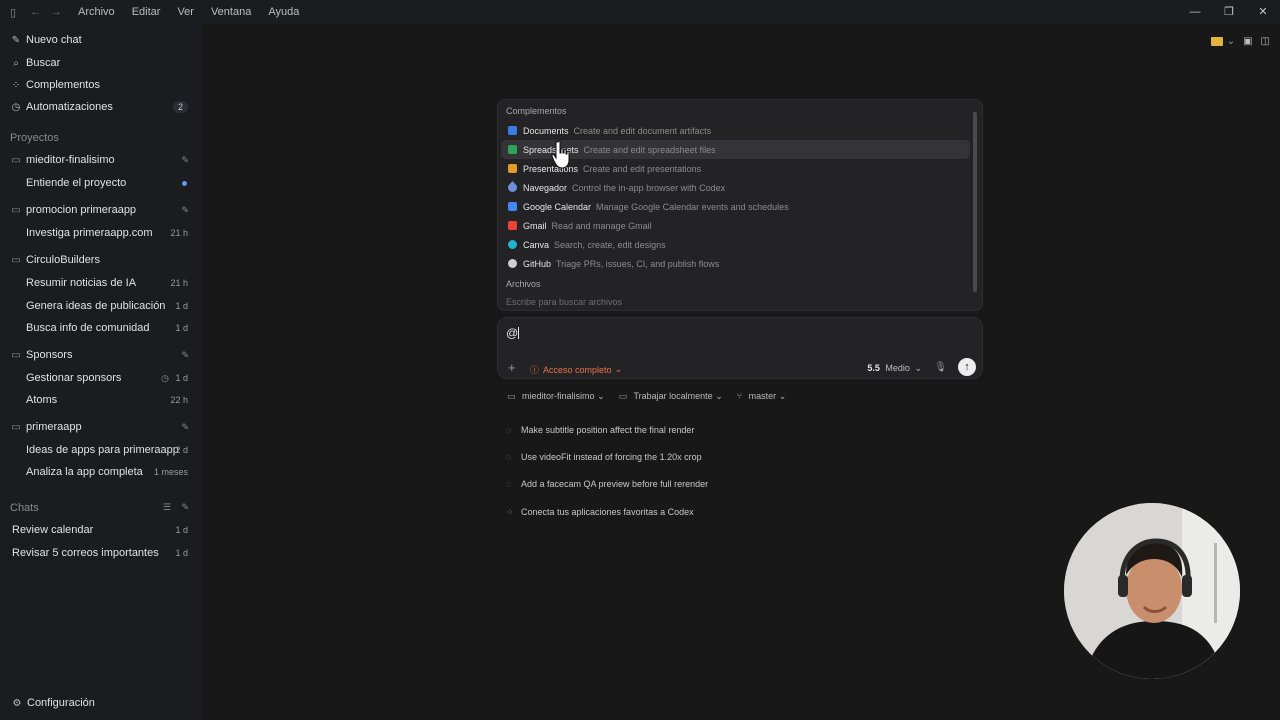  I want to click on menu-ayuda: Ayuda, so click(283, 12).